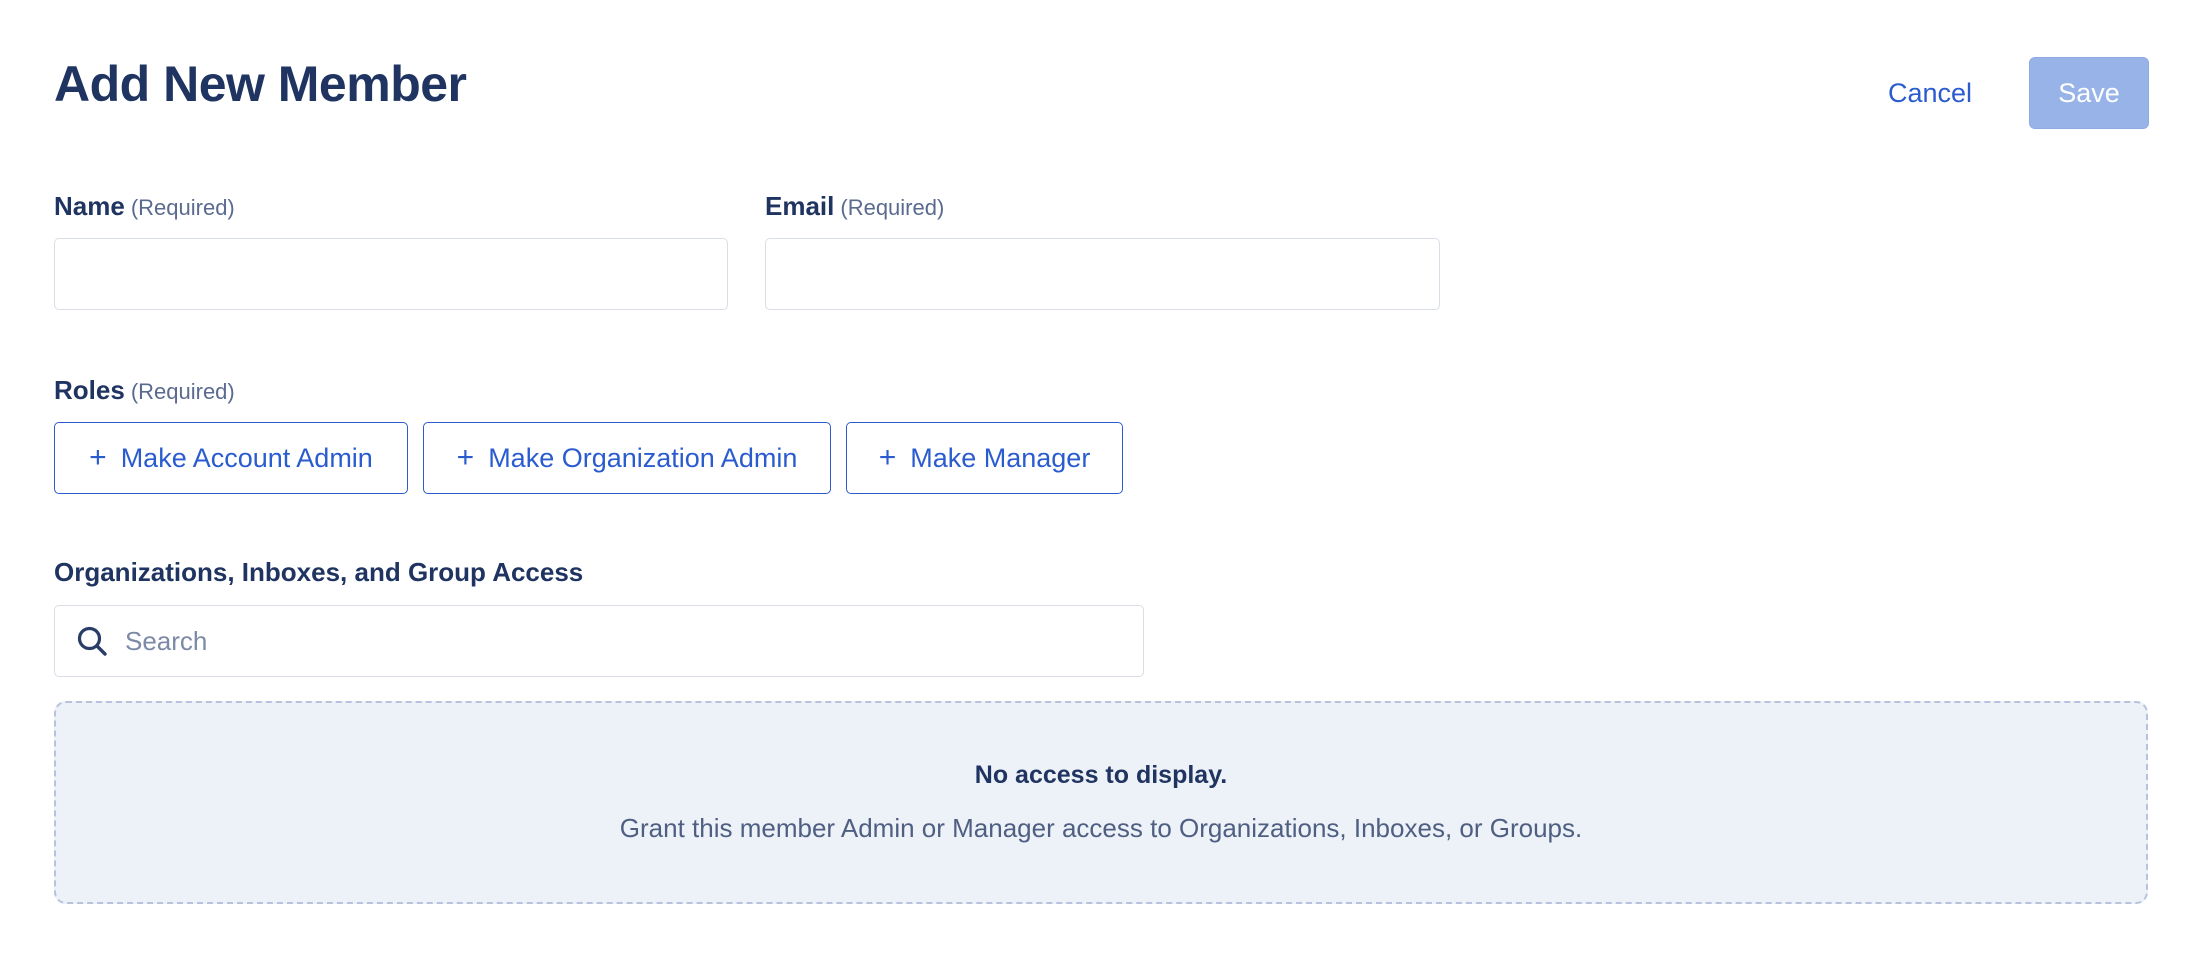 This screenshot has width=2198, height=960. Describe the element at coordinates (643, 457) in the screenshot. I see `make-organization-admin-label: Make Organization Admin` at that location.